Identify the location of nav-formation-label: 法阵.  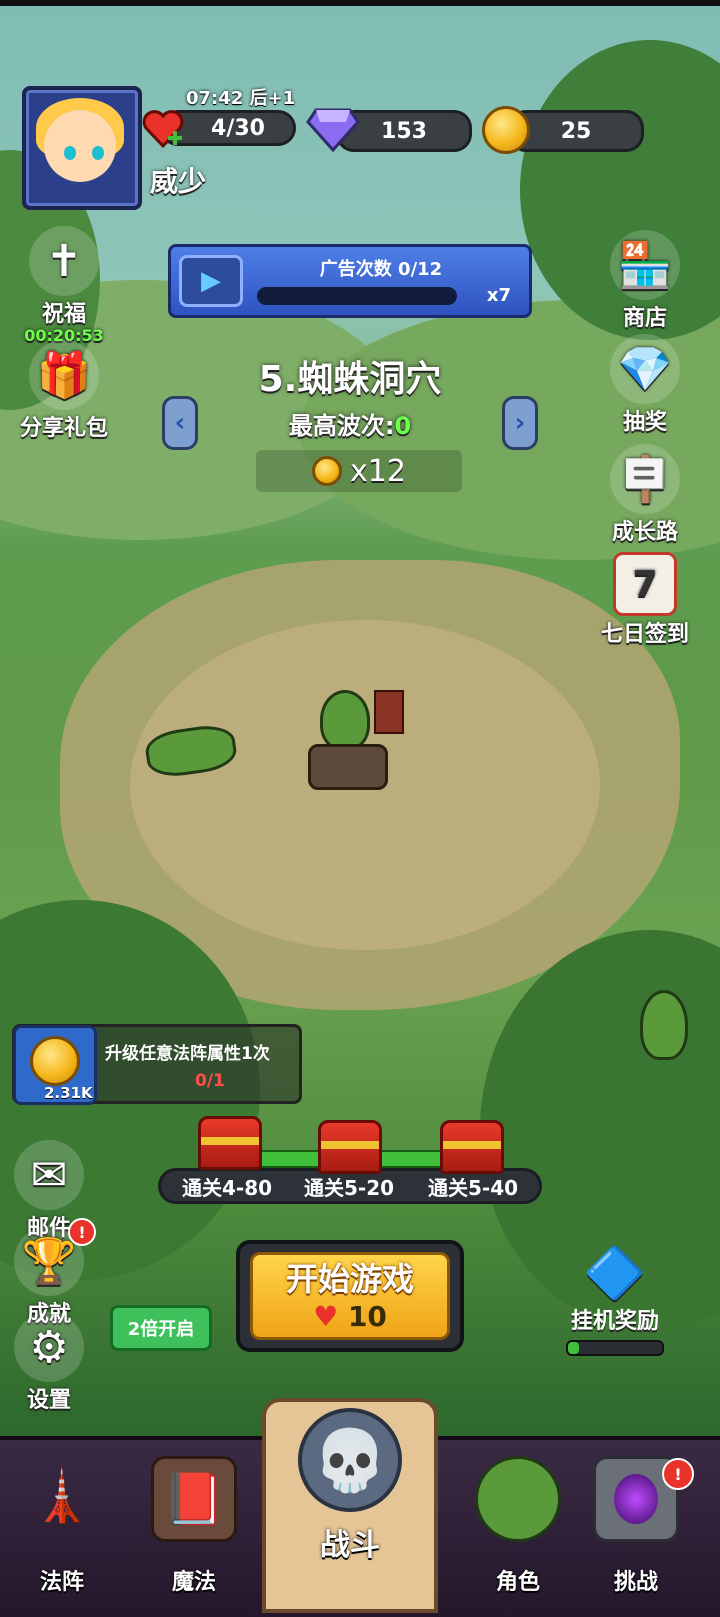
(61, 1582).